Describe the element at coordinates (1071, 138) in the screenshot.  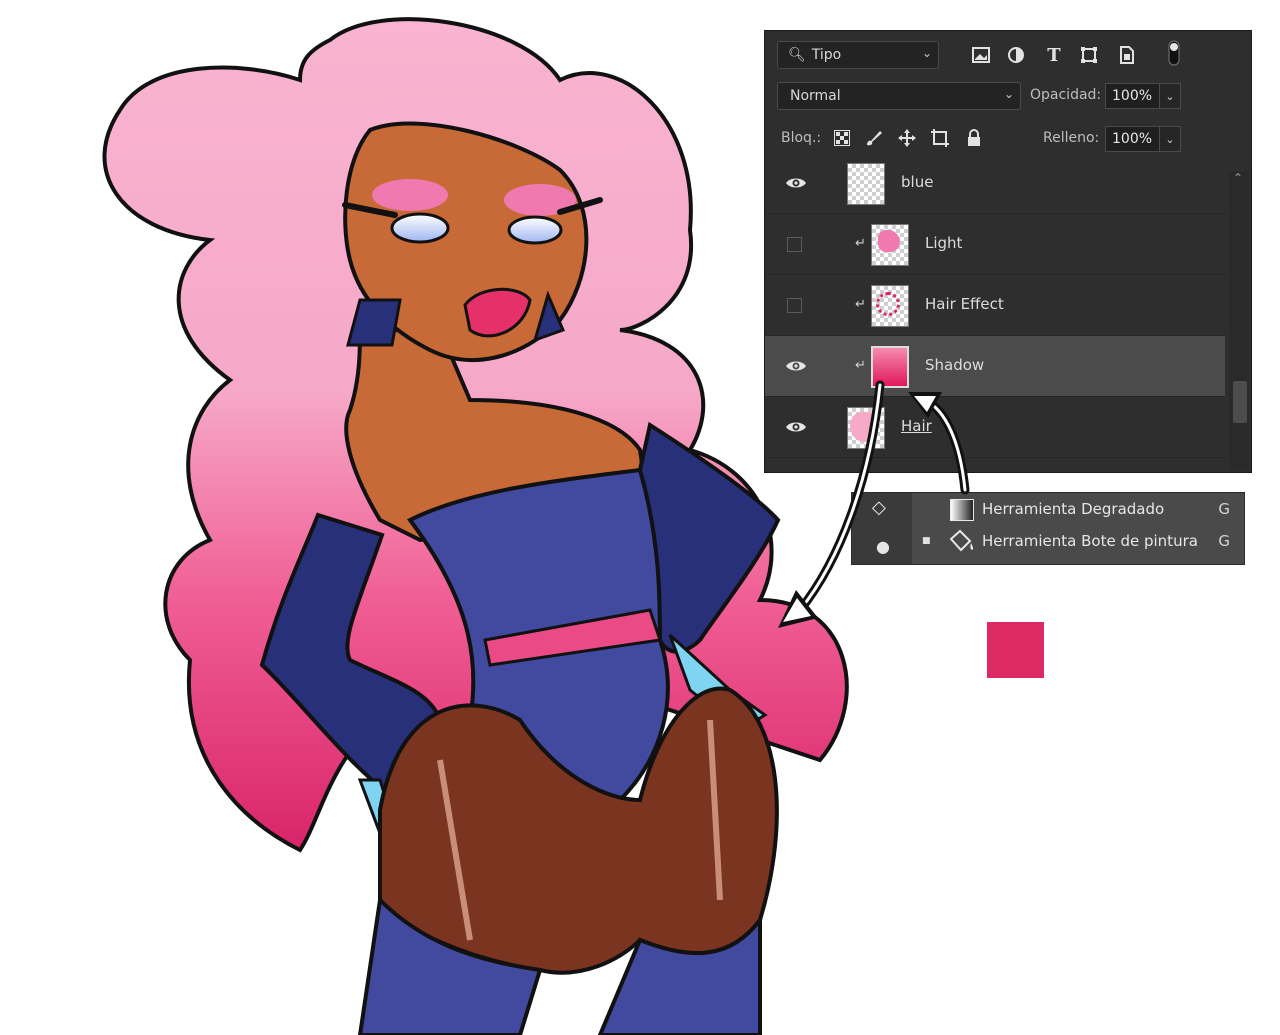
I see `fill-label: Relleno:` at that location.